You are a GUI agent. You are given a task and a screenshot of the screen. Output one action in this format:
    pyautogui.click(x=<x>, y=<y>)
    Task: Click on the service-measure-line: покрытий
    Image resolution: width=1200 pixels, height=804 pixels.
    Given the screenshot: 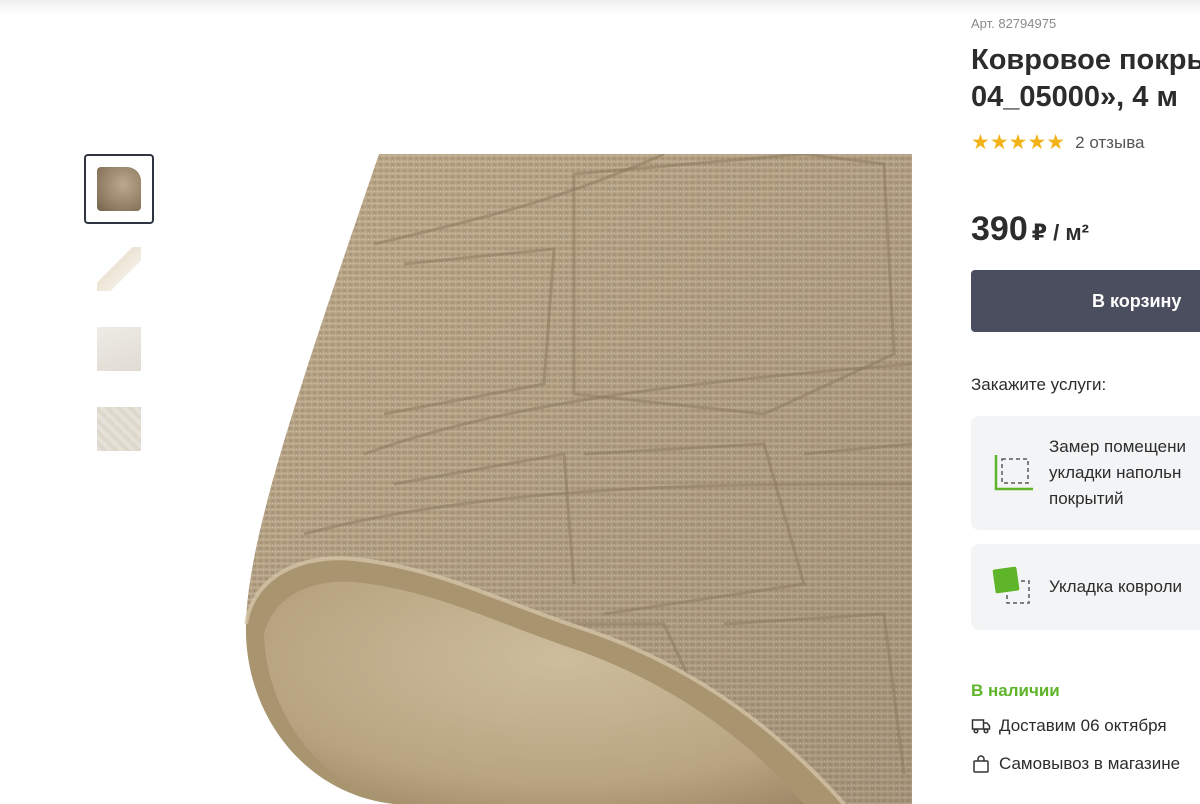 What is the action you would take?
    pyautogui.click(x=1086, y=498)
    